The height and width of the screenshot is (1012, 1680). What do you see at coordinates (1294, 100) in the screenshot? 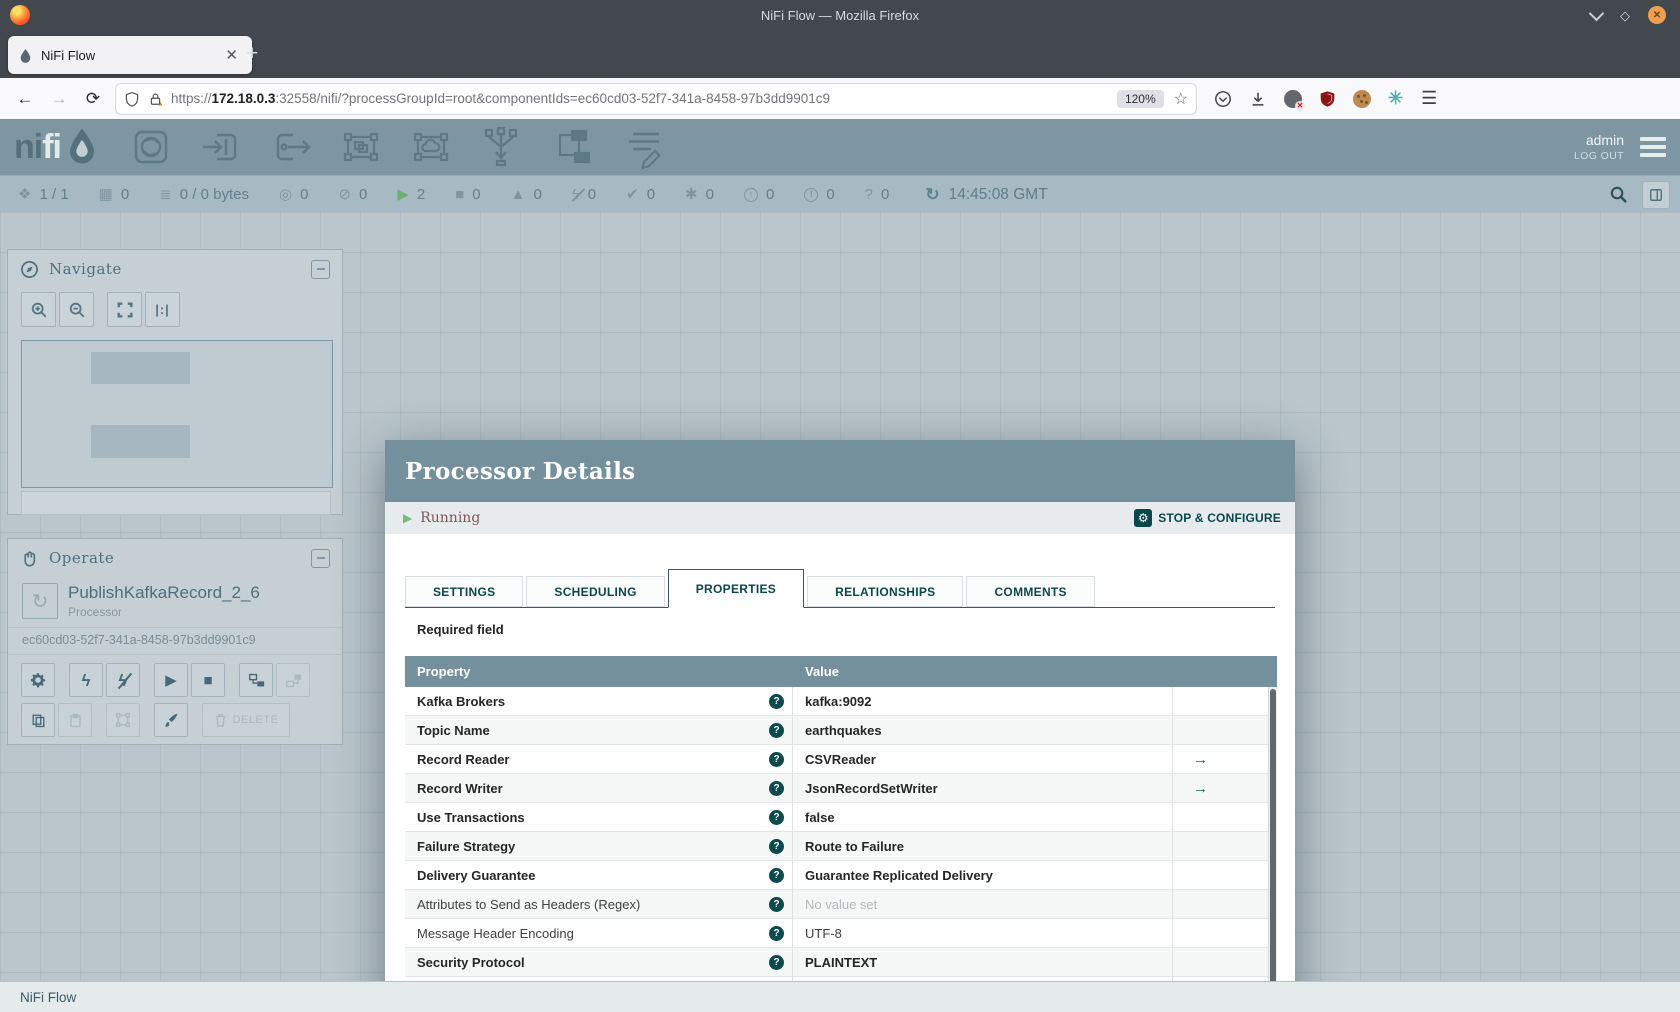
I see `proxy-mask-icon: ✕` at bounding box center [1294, 100].